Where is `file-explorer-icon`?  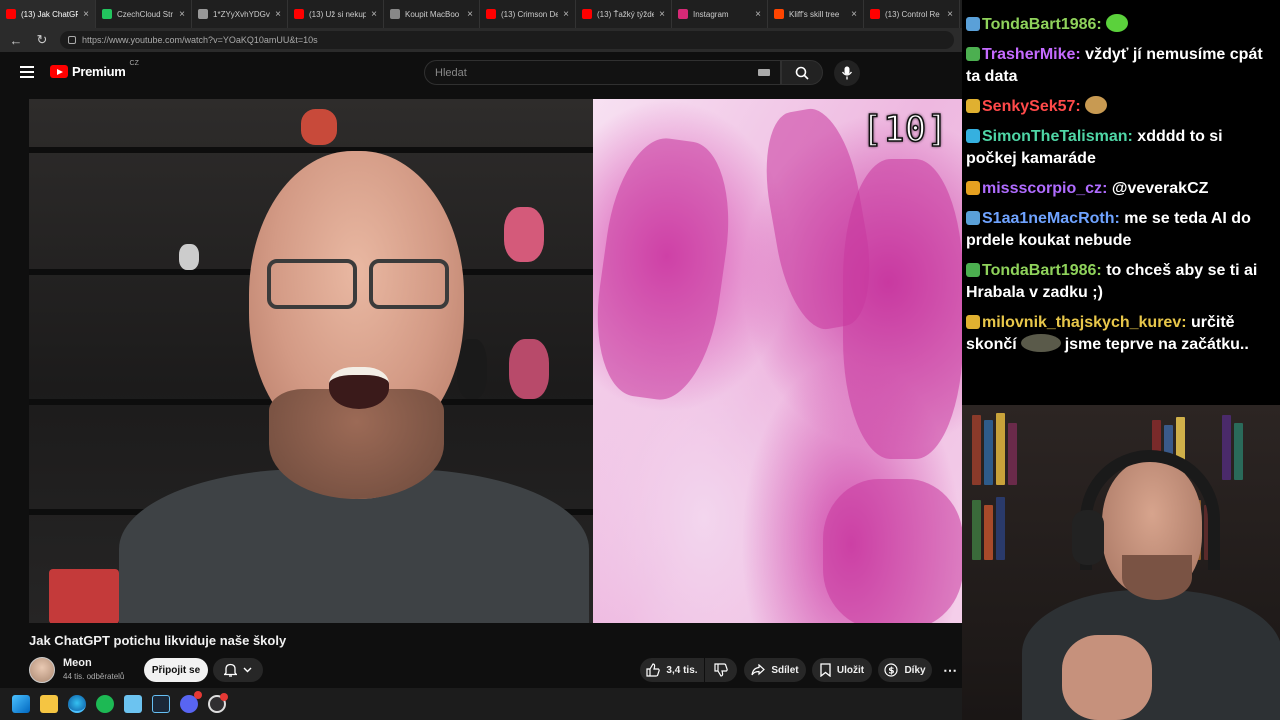
file-explorer-icon is located at coordinates (49, 704).